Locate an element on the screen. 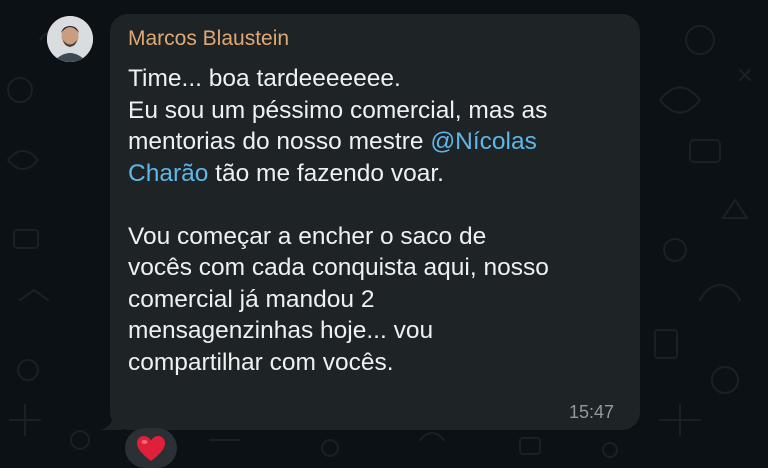 Image resolution: width=768 pixels, height=468 pixels. sender-name: Marcos Blaustein is located at coordinates (208, 39).